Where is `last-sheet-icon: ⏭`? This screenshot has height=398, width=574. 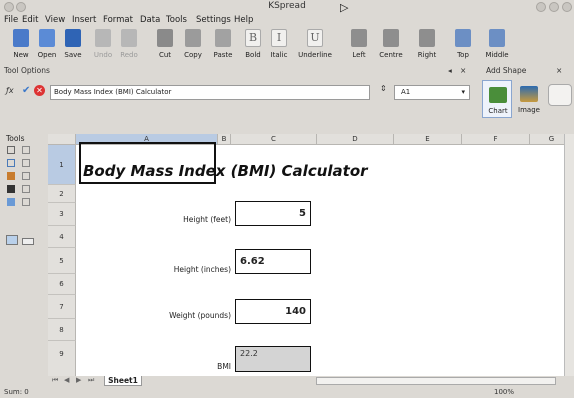 last-sheet-icon: ⏭ is located at coordinates (91, 380).